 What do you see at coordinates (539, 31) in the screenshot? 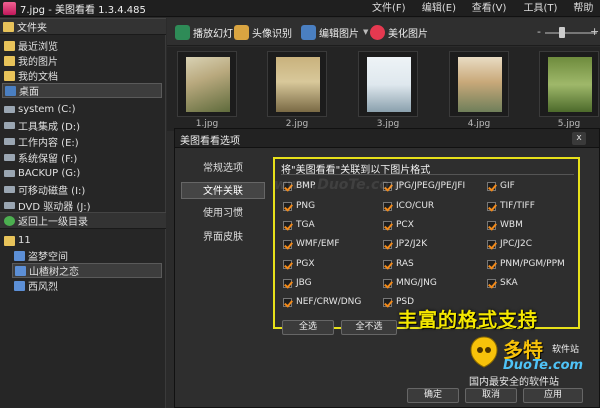
I see `zoom-out-icon: -` at bounding box center [539, 31].